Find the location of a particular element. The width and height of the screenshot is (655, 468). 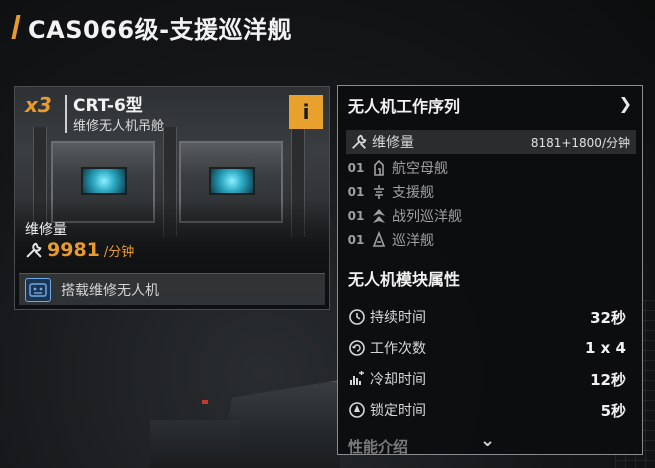

drone-face-icon is located at coordinates (38, 289).